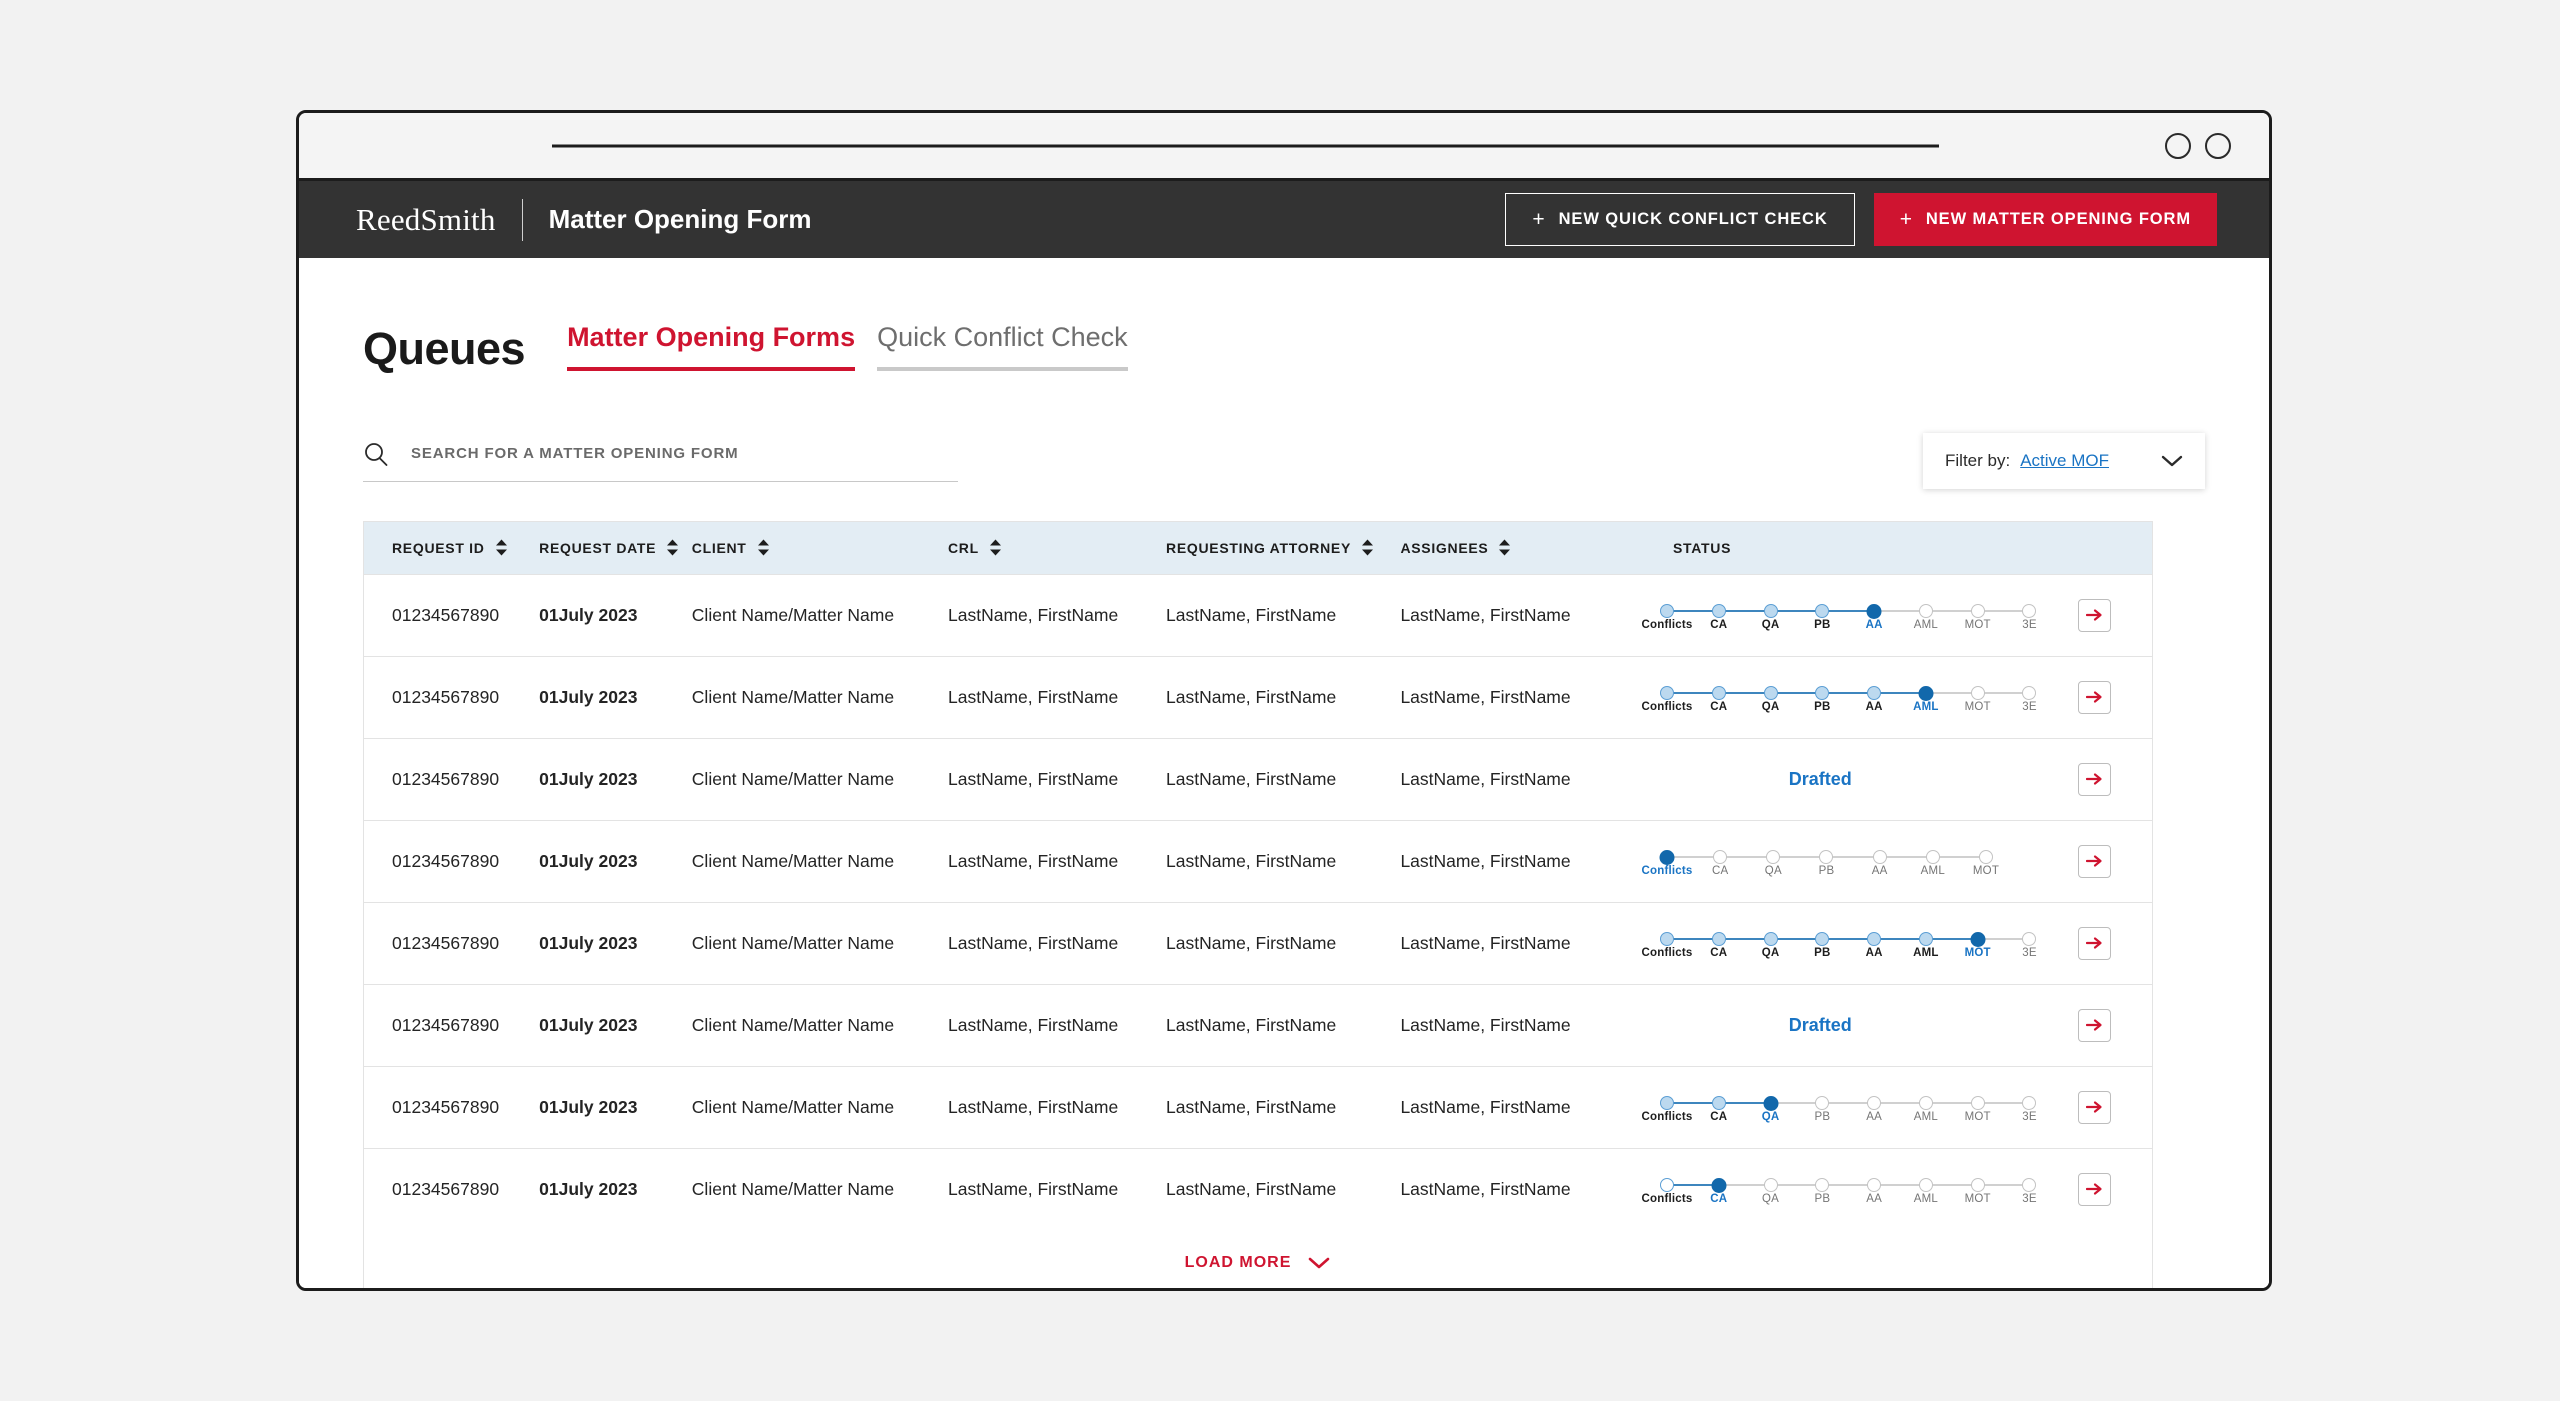 The image size is (2560, 1401). Describe the element at coordinates (450, 547) in the screenshot. I see `column-header-inner: REQUEST ID` at that location.